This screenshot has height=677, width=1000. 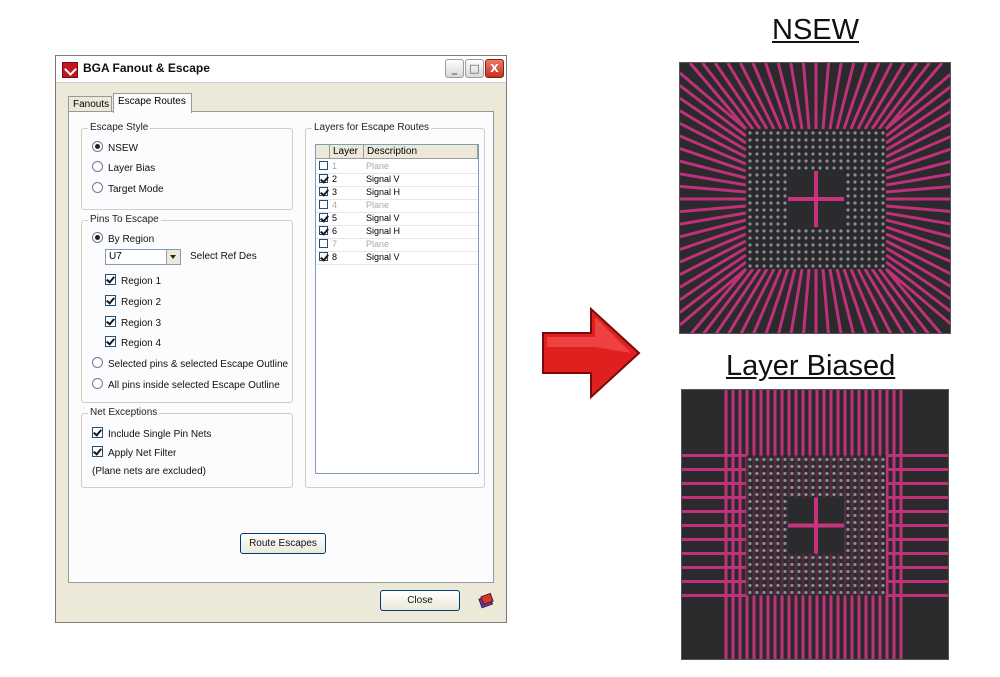 I want to click on close-button: Close, so click(x=420, y=600).